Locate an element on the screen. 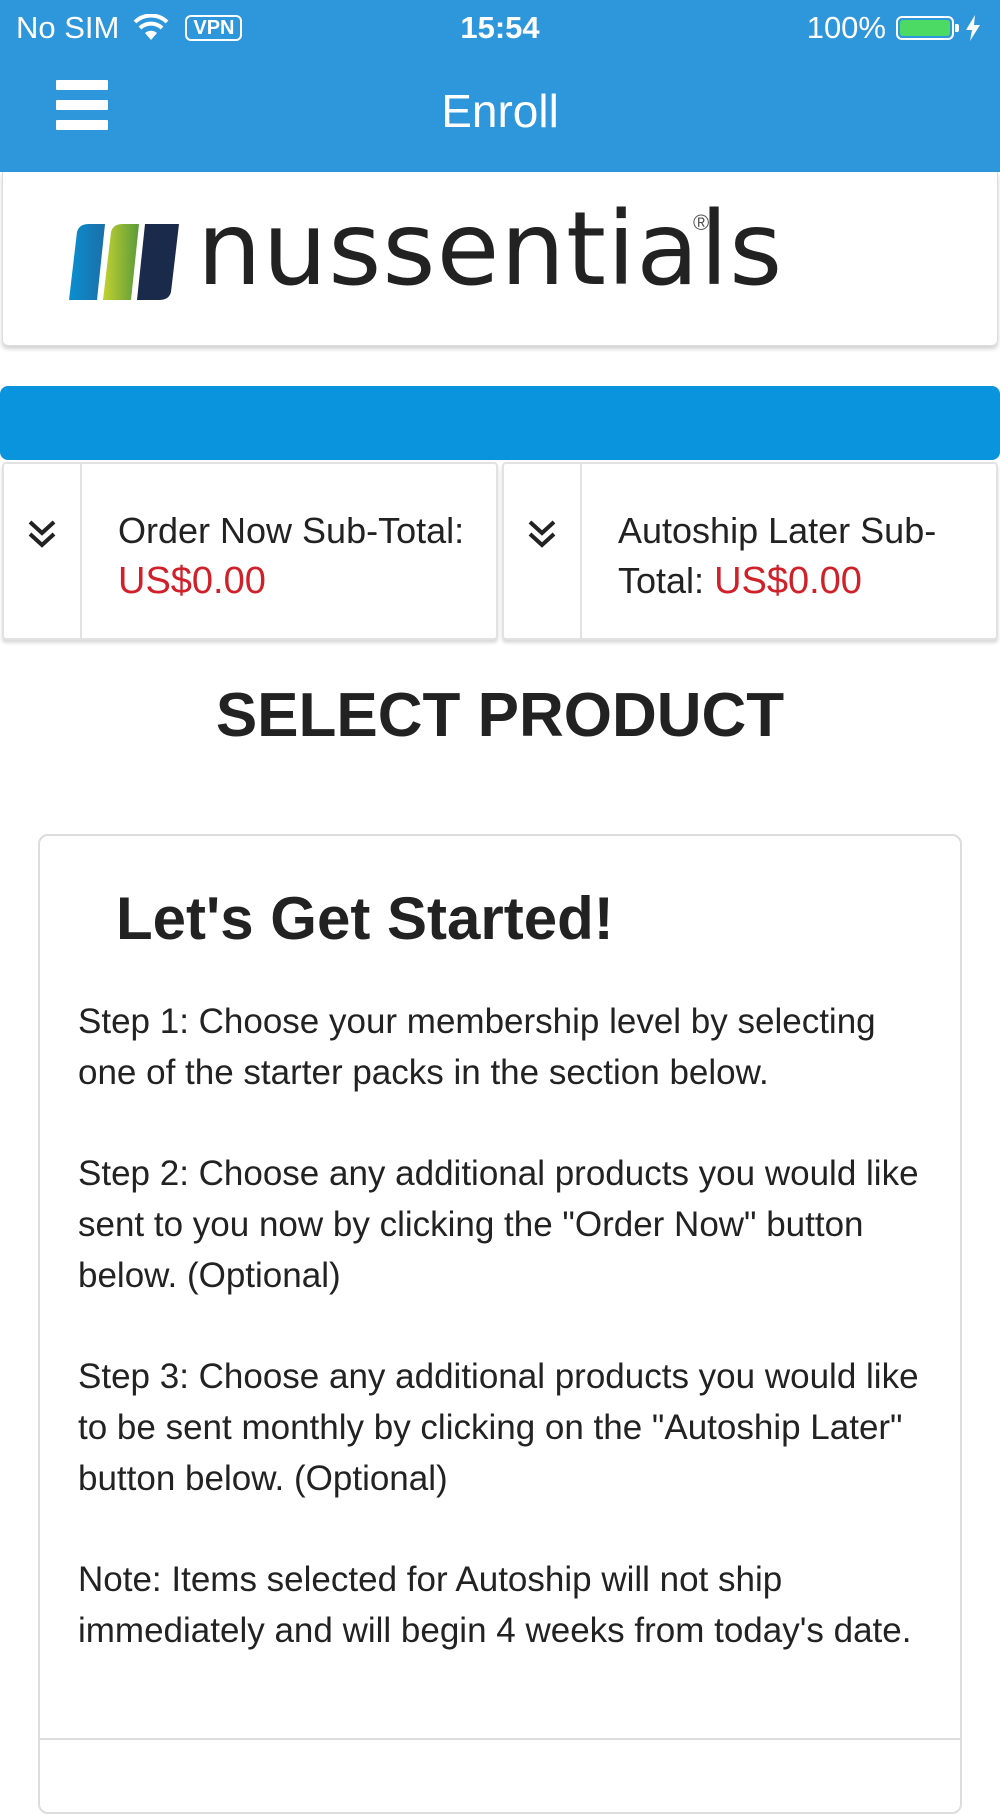 This screenshot has width=1000, height=1814. accent-bar is located at coordinates (500, 423).